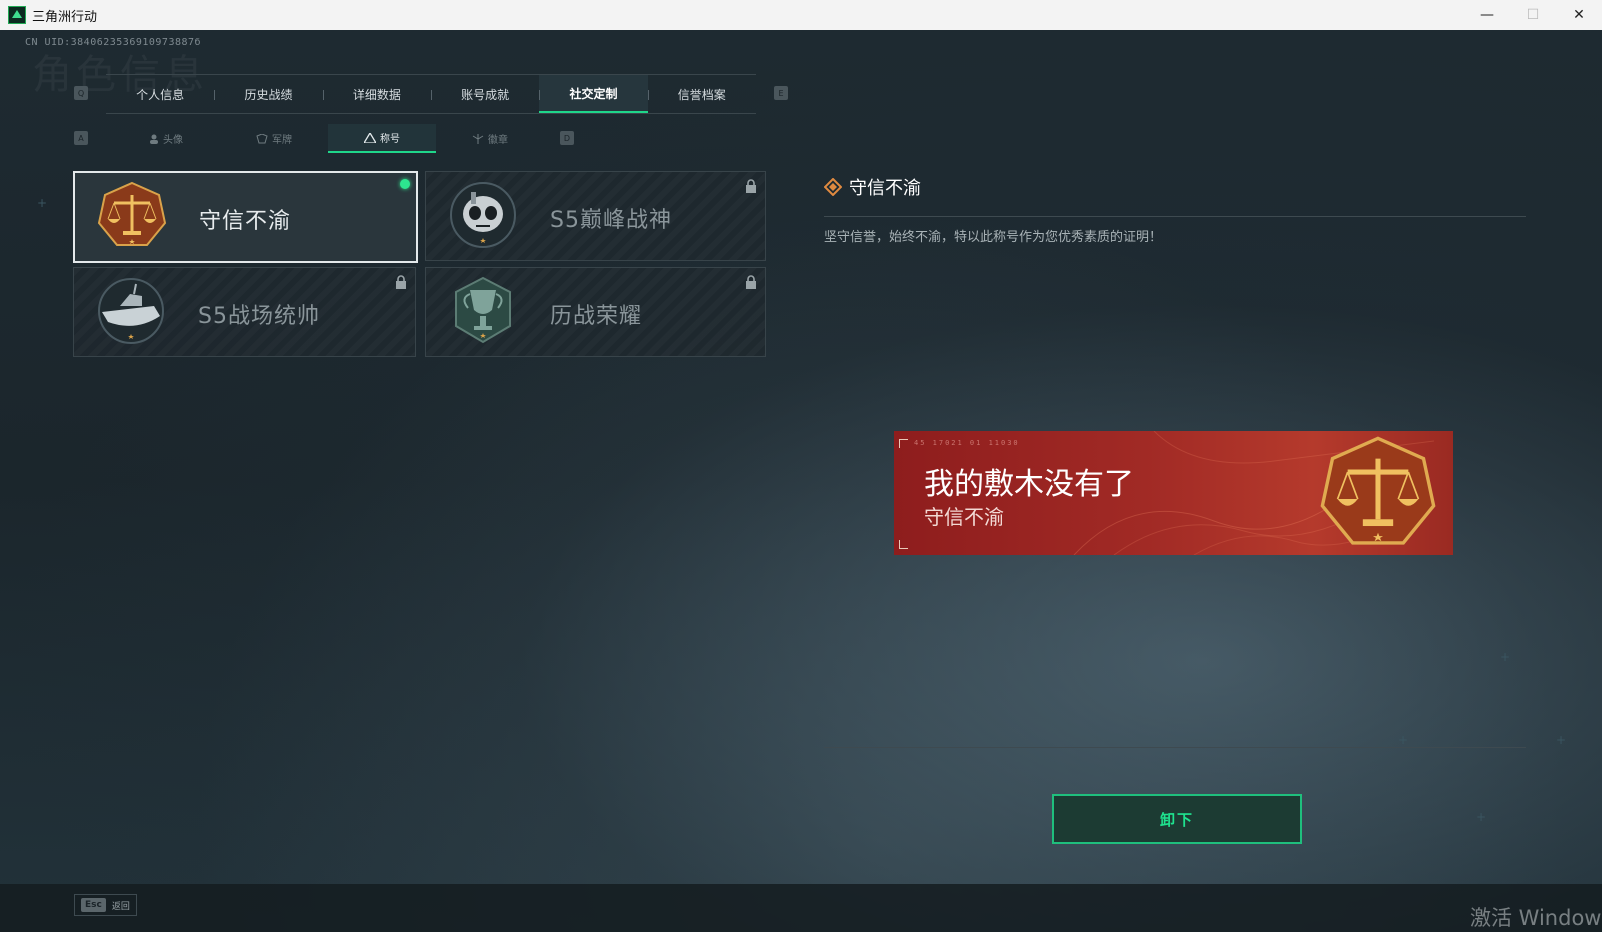  I want to click on bottom-bar, so click(801, 908).